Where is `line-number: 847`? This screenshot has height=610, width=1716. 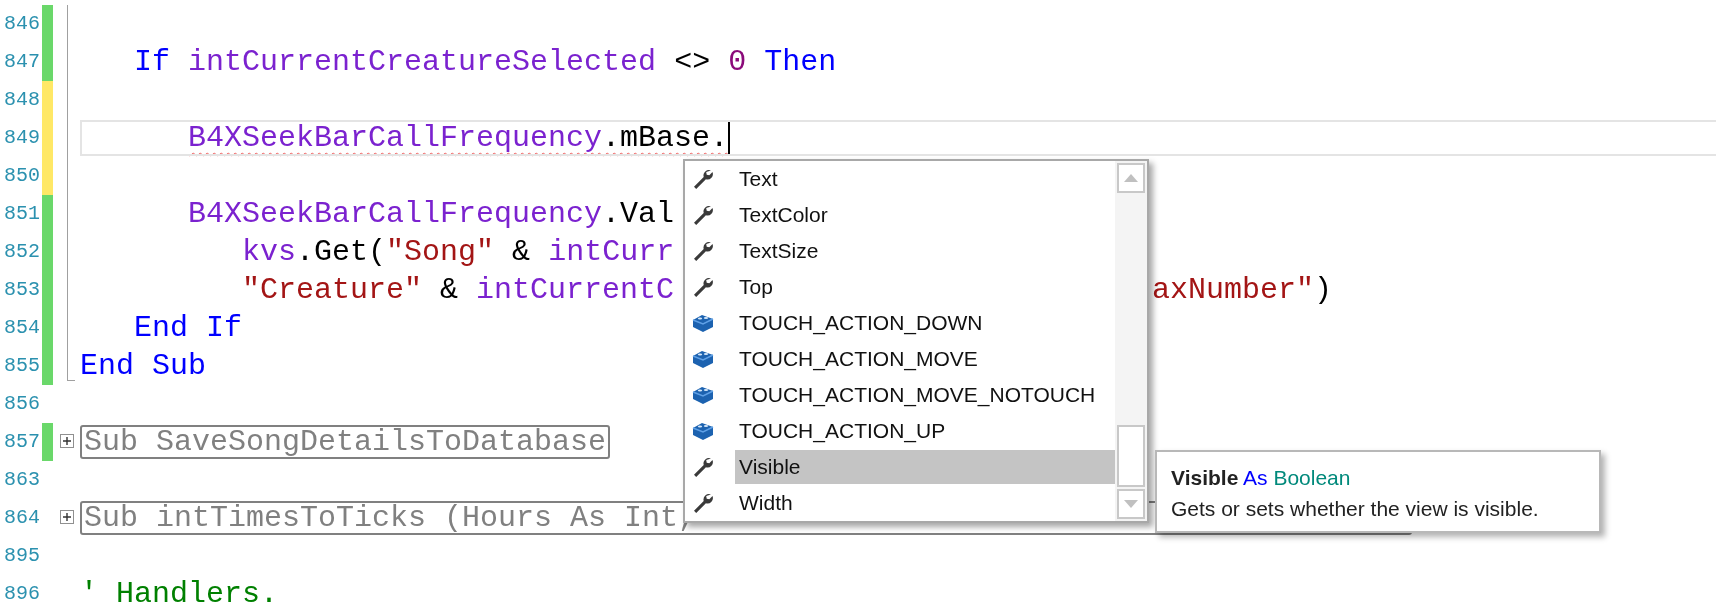
line-number: 847 is located at coordinates (21, 62).